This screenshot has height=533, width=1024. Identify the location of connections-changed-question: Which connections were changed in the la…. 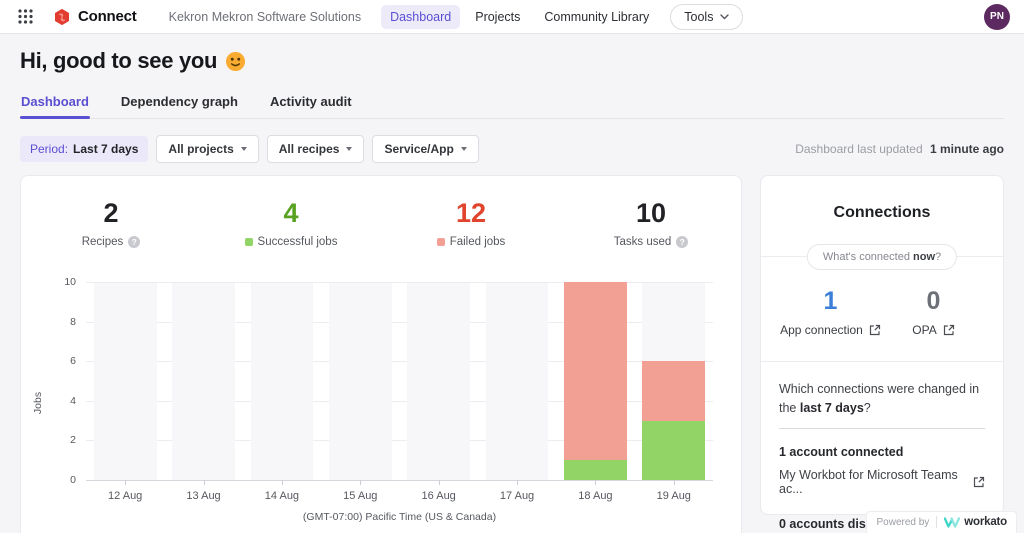
(882, 404).